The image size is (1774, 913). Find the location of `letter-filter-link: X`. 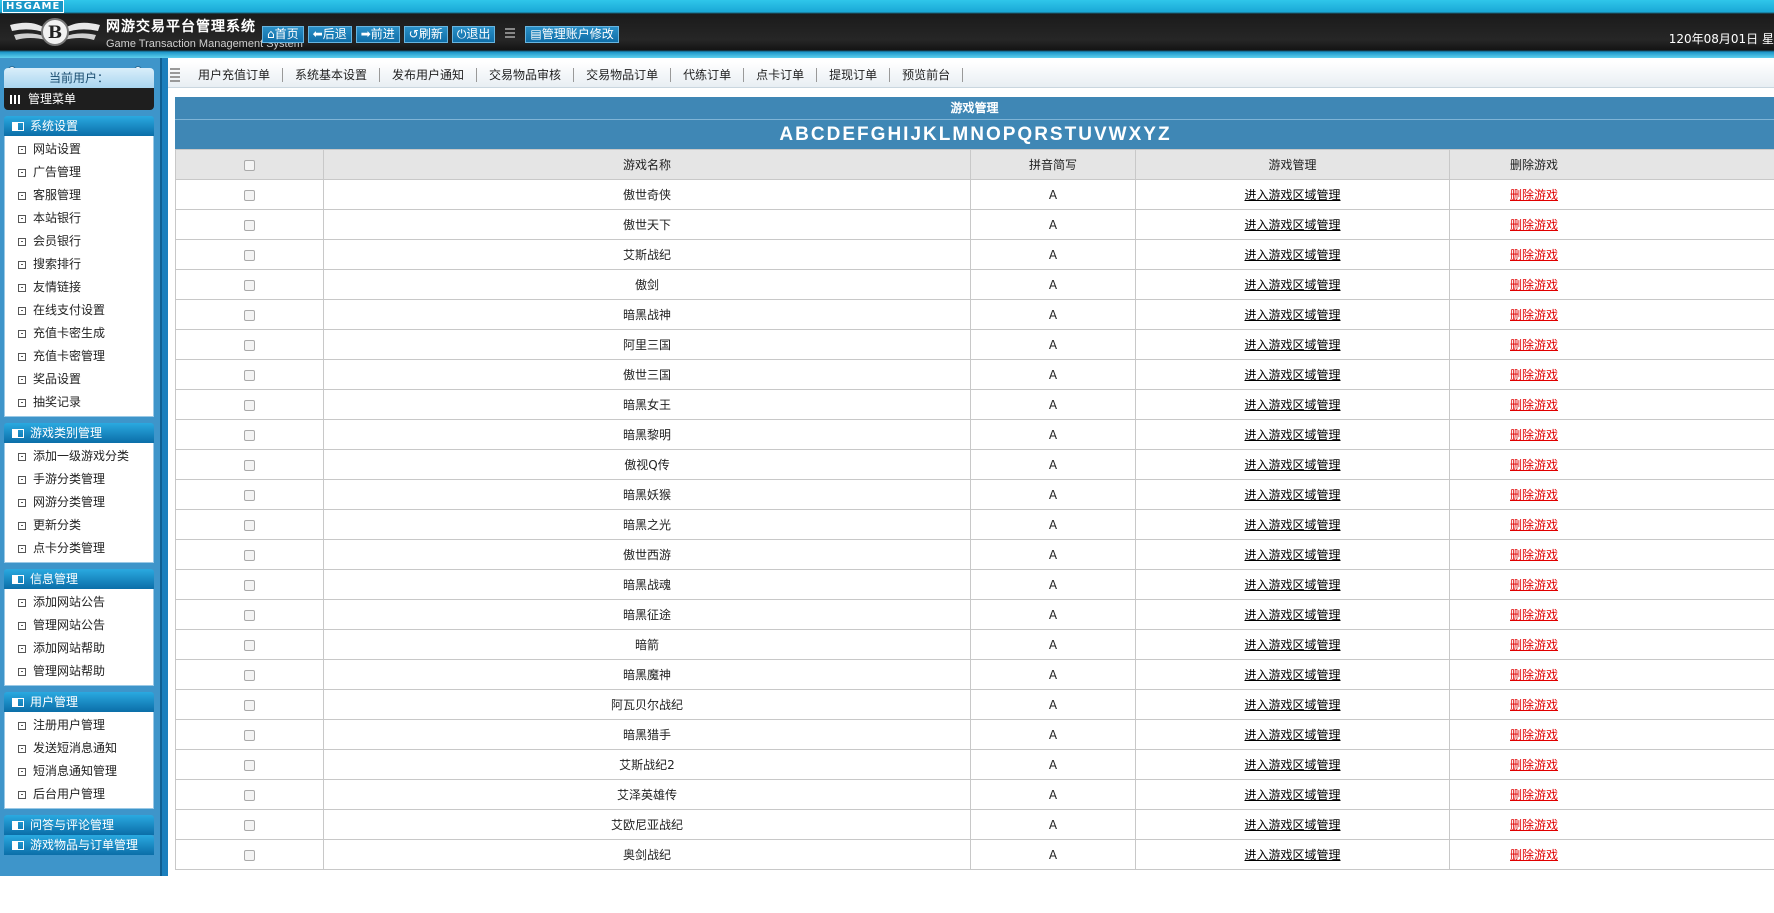

letter-filter-link: X is located at coordinates (1135, 134).